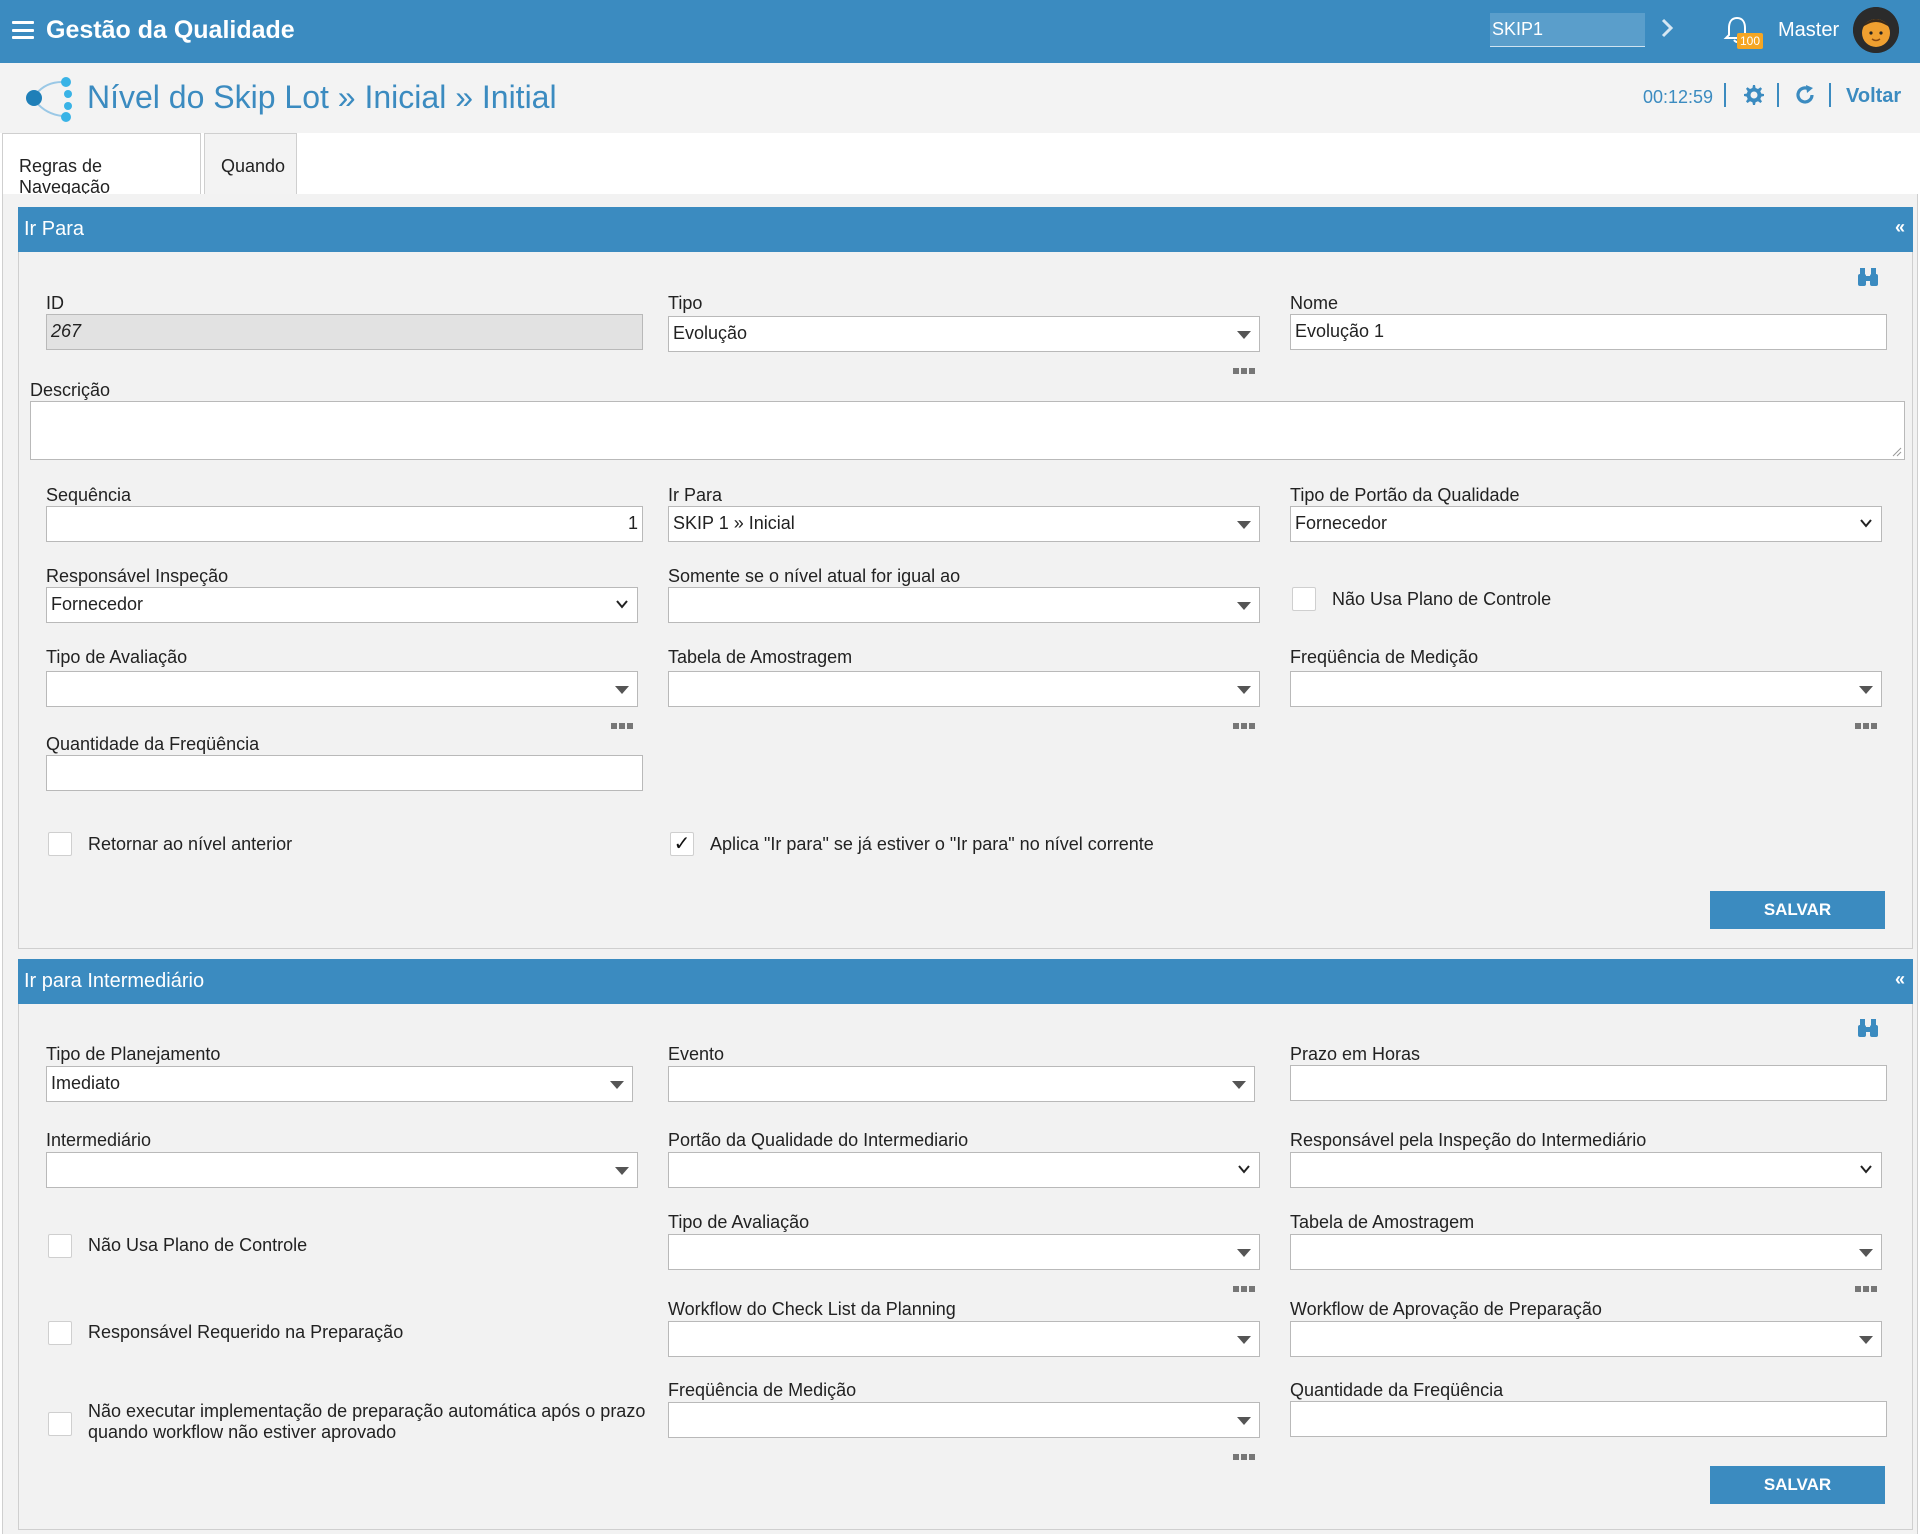  I want to click on responsavel-requerido-checkbox, so click(60, 1333).